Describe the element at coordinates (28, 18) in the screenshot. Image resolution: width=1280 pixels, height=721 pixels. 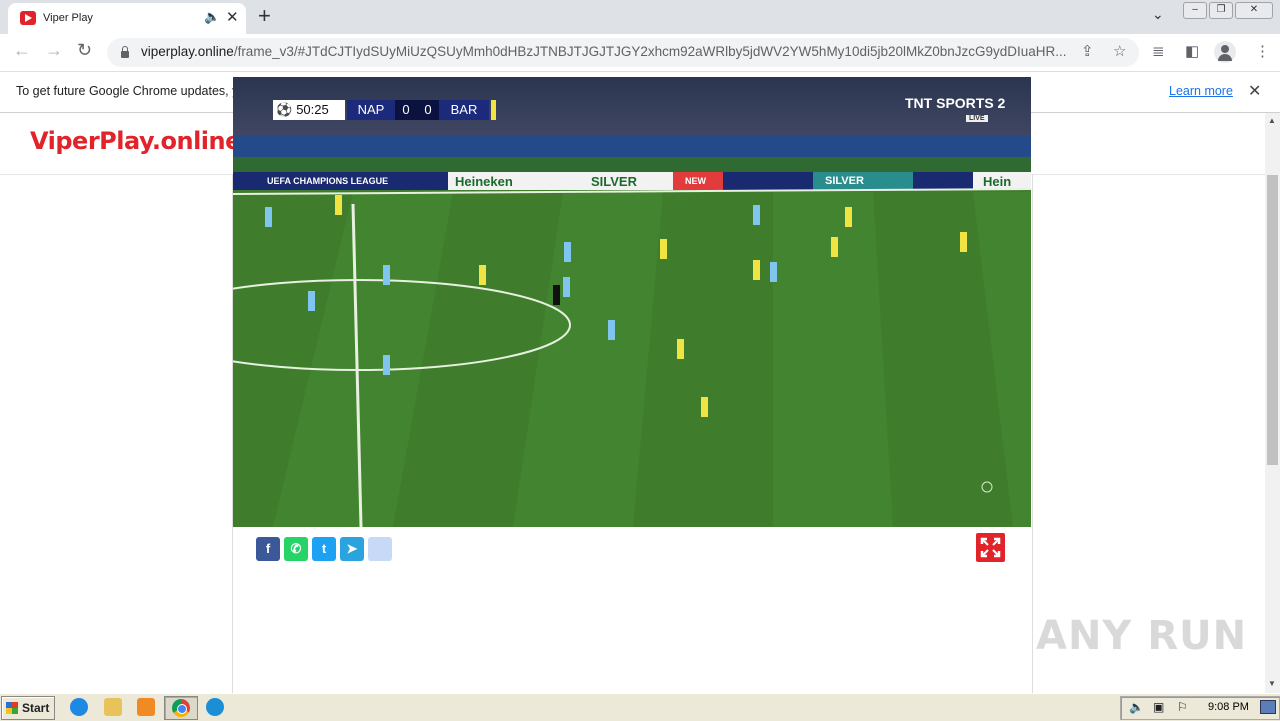
I see `viperplay-favicon-icon` at that location.